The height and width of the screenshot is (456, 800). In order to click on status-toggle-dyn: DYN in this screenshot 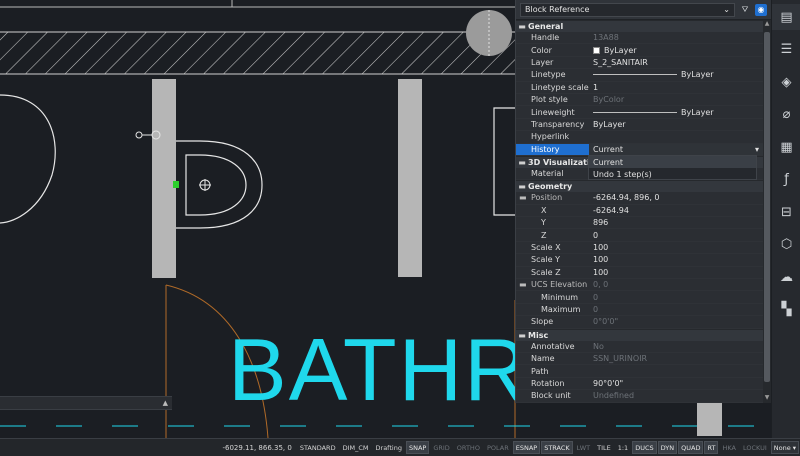, I will do `click(667, 447)`.